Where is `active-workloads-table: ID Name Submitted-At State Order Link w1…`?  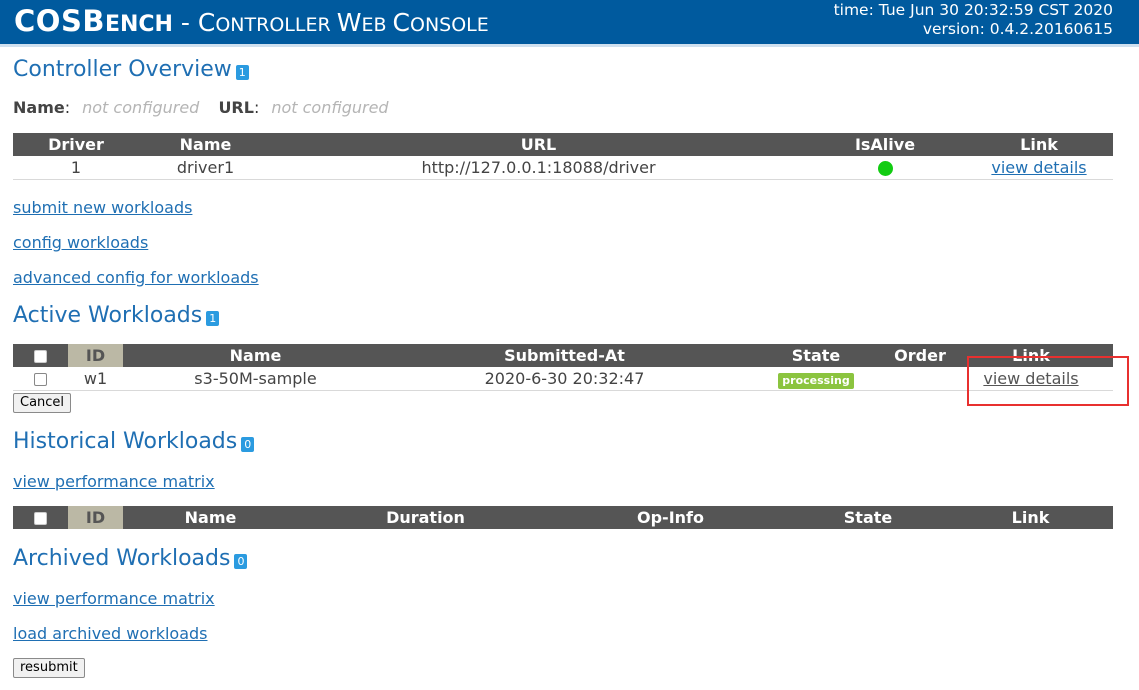 active-workloads-table: ID Name Submitted-At State Order Link w1… is located at coordinates (563, 367).